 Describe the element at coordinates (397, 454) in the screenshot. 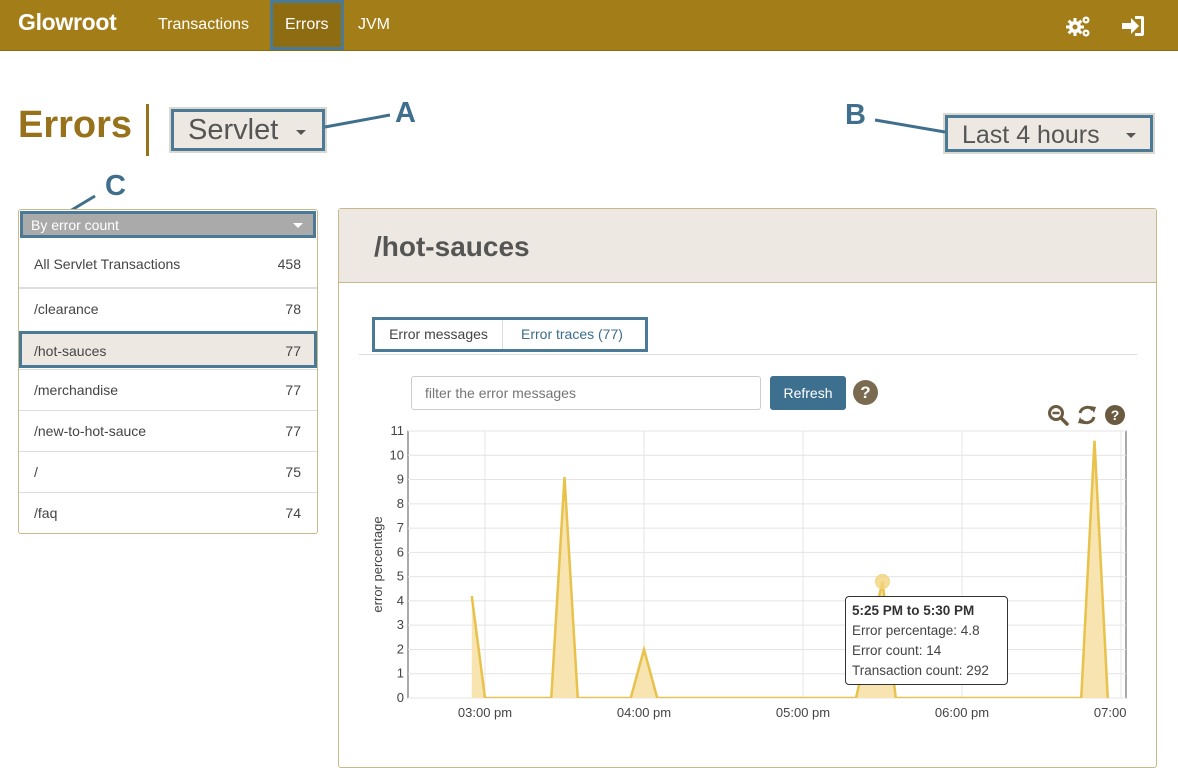

I see `y-tick-label: 10` at that location.